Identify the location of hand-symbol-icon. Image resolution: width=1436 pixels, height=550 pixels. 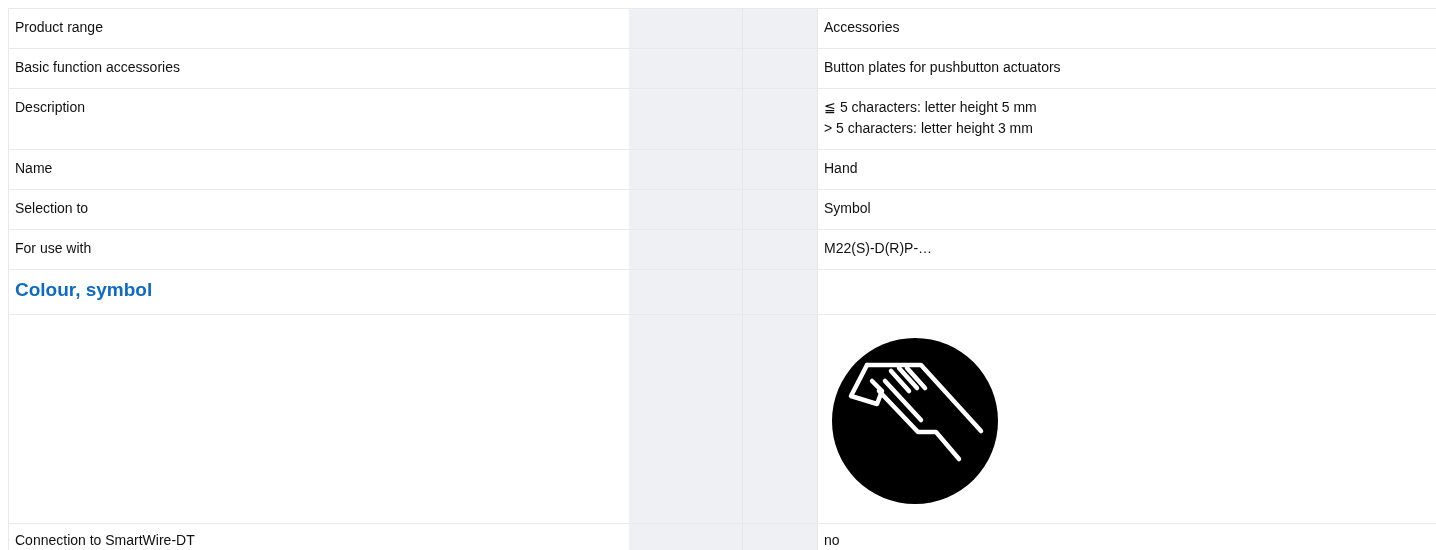
(915, 421).